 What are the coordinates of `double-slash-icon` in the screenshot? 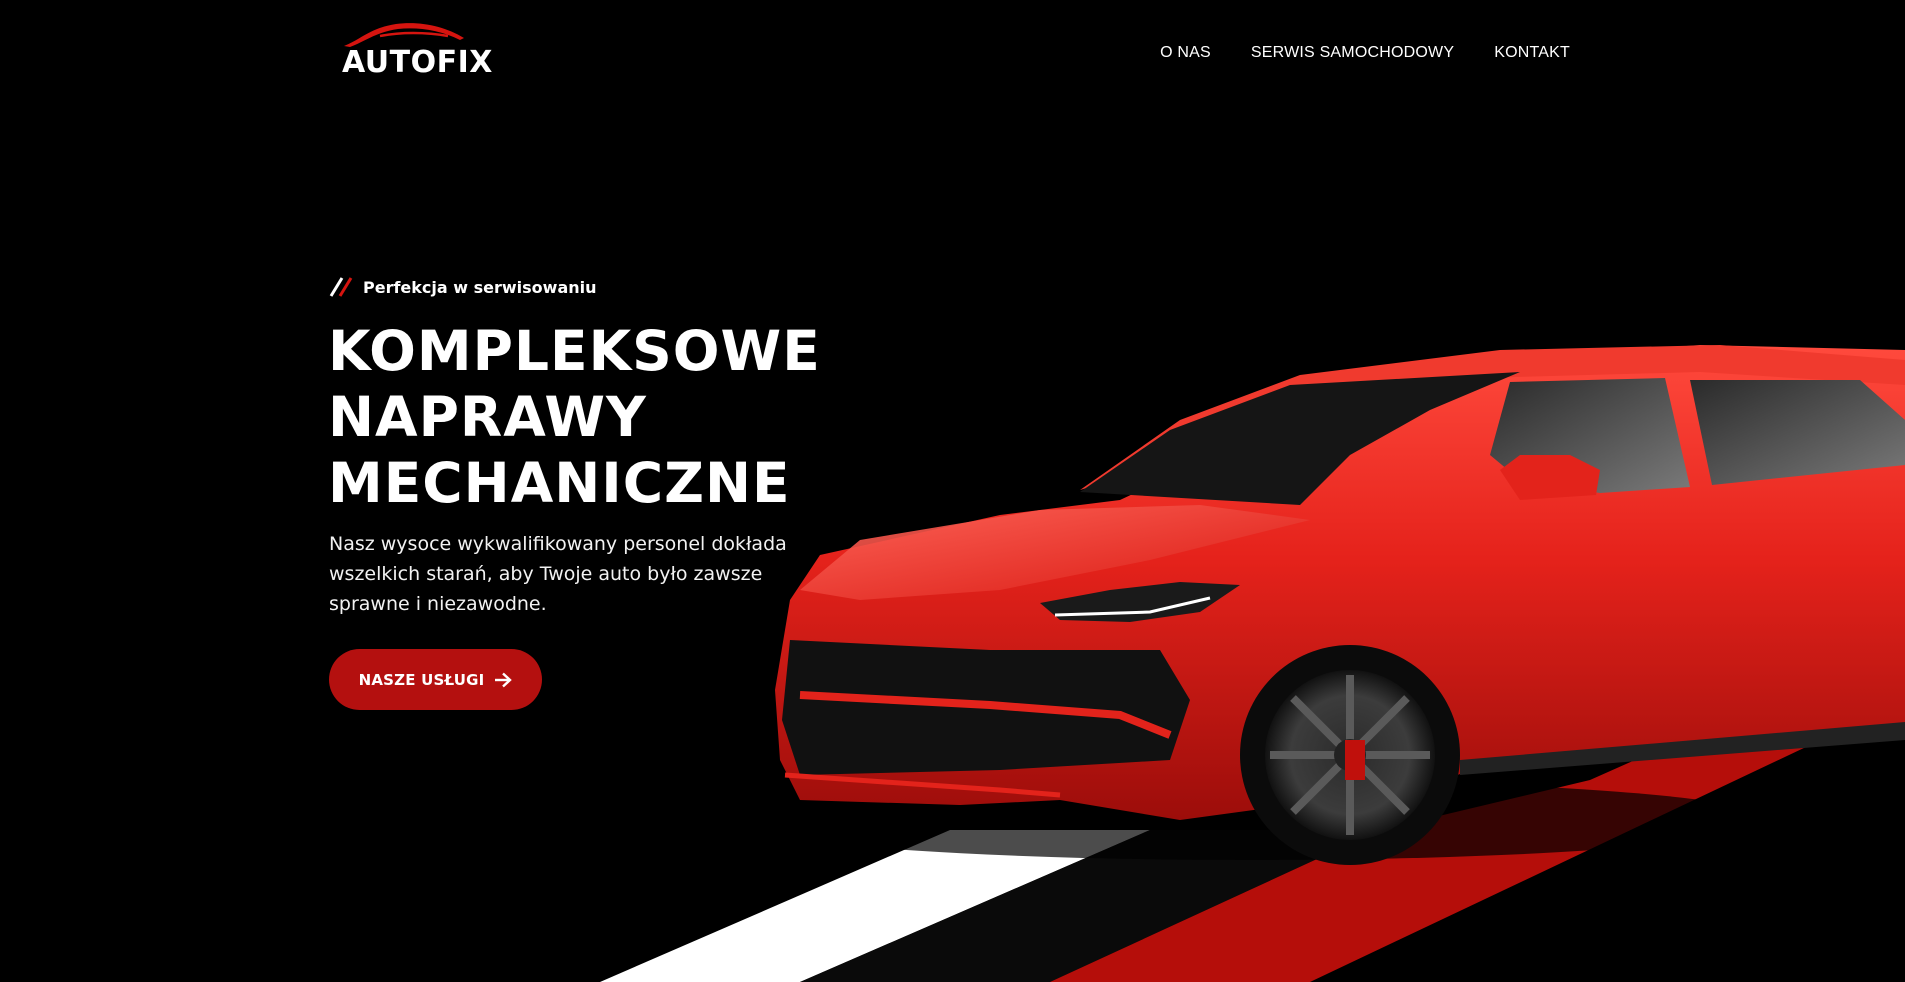 It's located at (341, 287).